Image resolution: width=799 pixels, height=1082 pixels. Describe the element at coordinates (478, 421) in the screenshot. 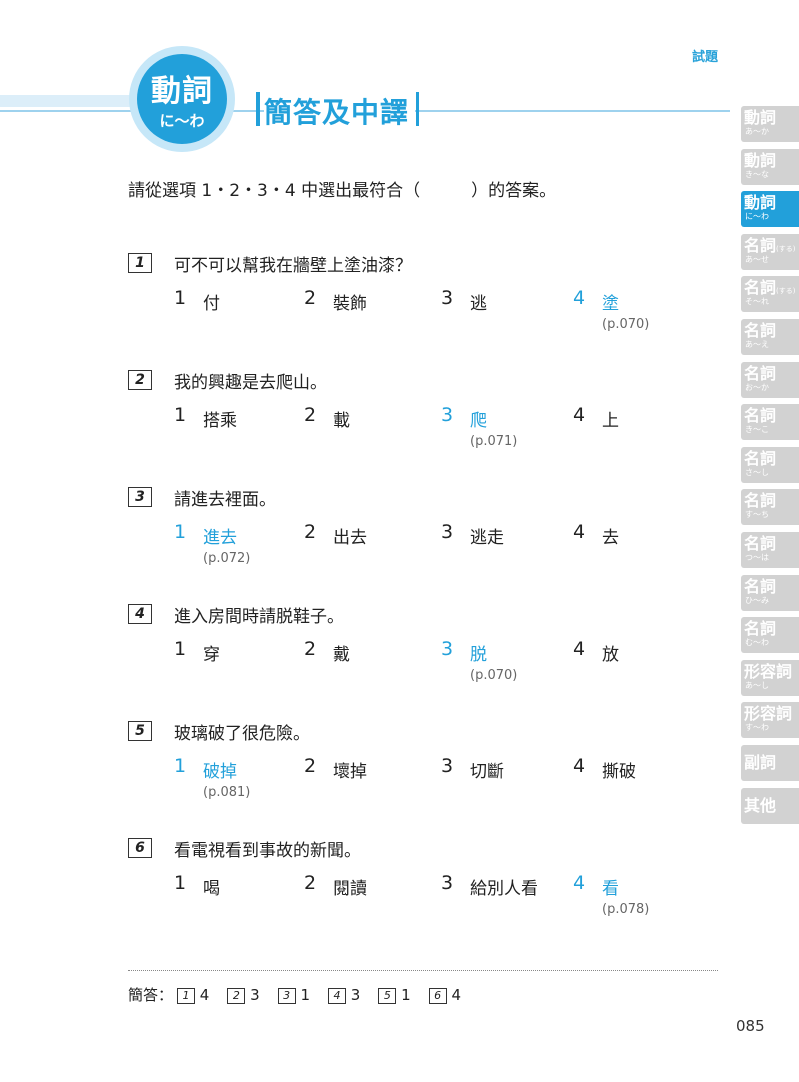

I see `option-word: 爬` at that location.